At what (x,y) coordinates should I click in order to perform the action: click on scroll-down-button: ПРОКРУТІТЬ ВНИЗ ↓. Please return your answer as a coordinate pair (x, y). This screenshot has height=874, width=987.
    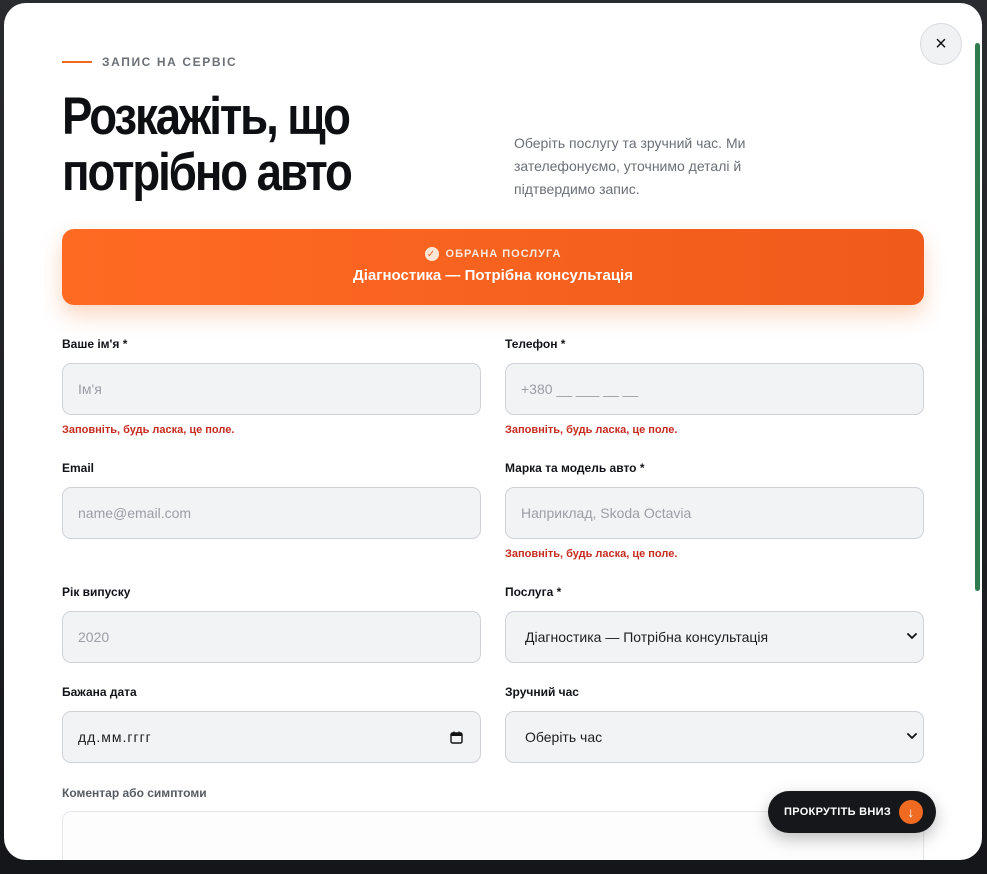
    Looking at the image, I should click on (852, 812).